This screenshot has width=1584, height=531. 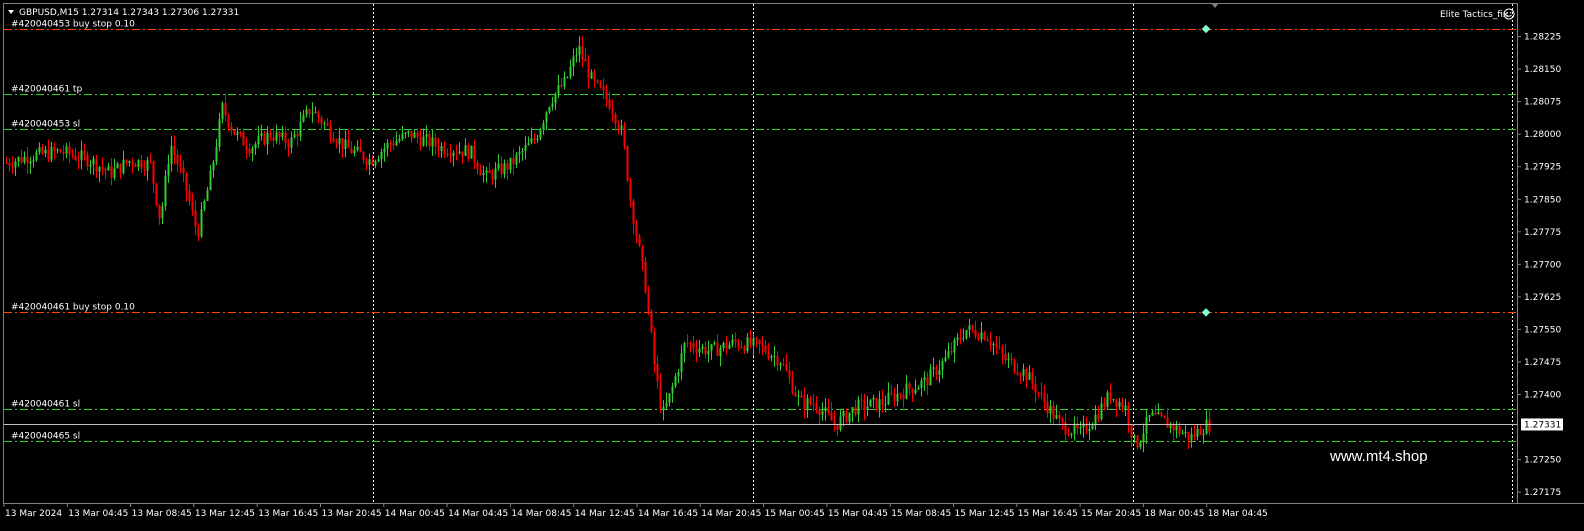 What do you see at coordinates (731, 514) in the screenshot?
I see `time-tick-label: 14 Mar 20:45` at bounding box center [731, 514].